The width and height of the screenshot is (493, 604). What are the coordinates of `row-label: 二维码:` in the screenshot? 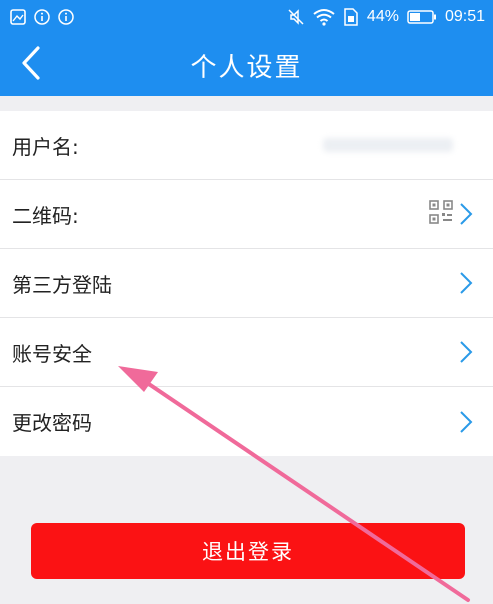 It's located at (45, 215).